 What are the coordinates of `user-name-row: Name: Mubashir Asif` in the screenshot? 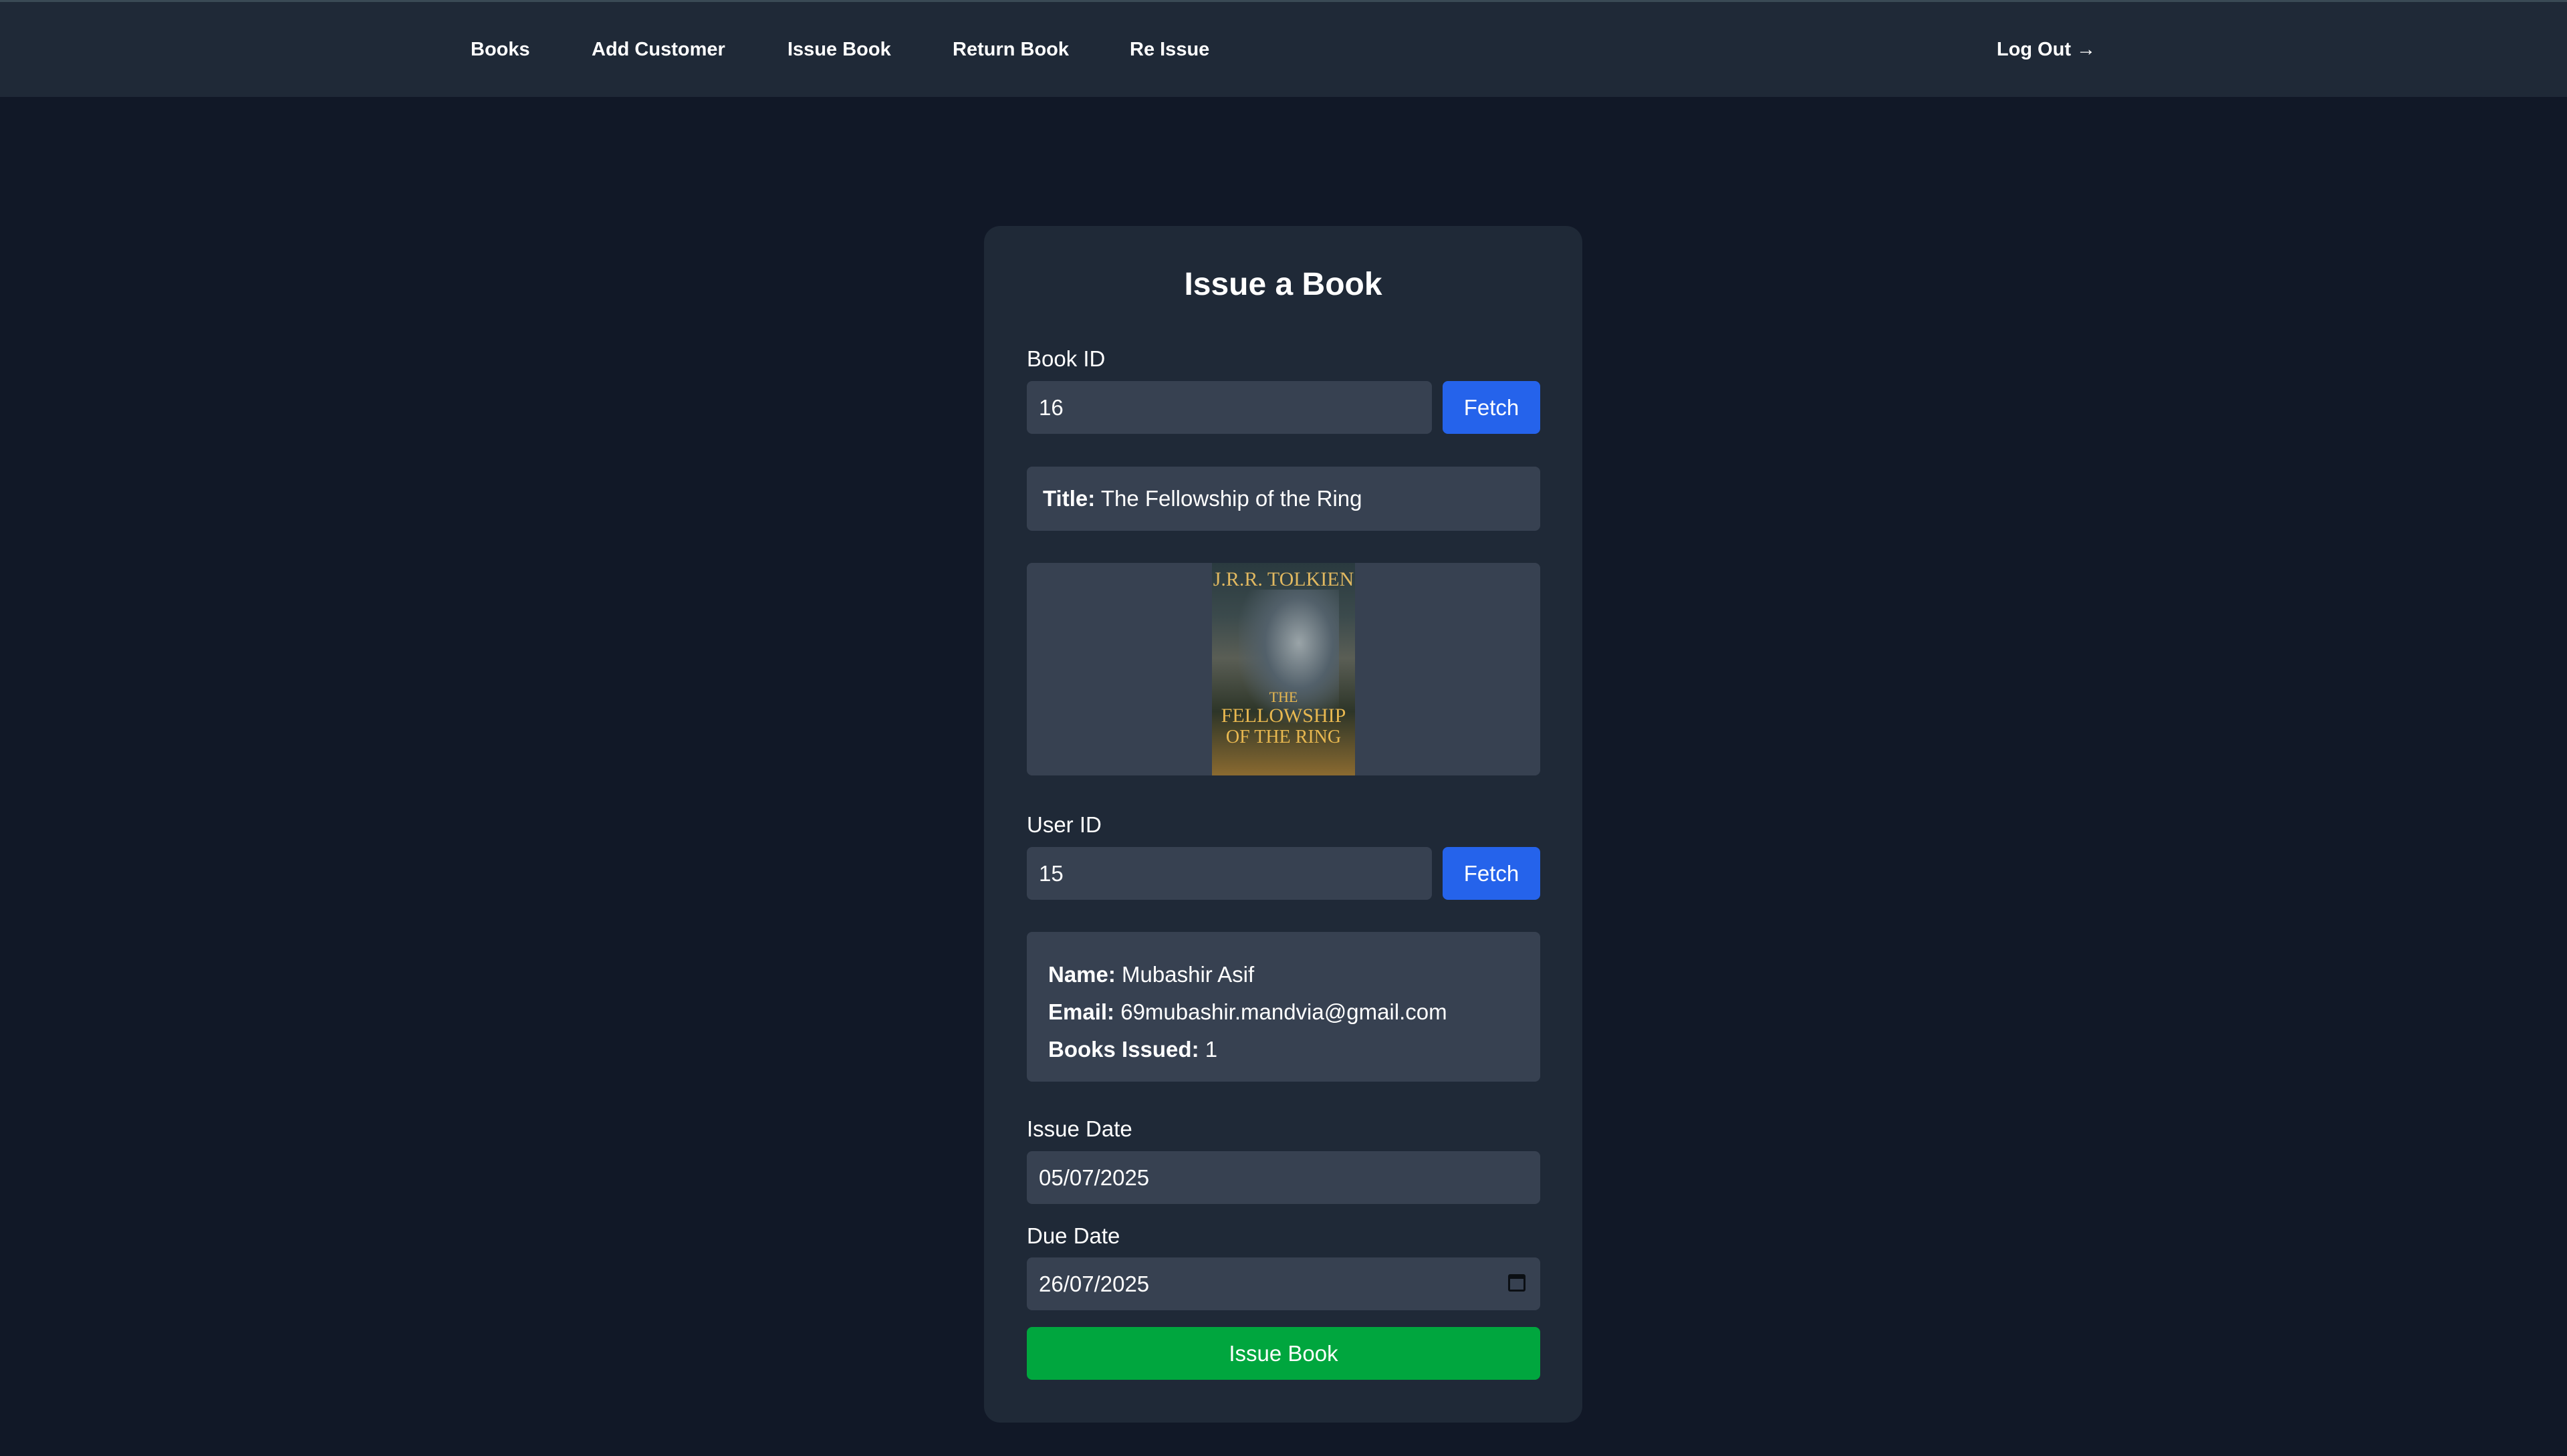 It's located at (1294, 974).